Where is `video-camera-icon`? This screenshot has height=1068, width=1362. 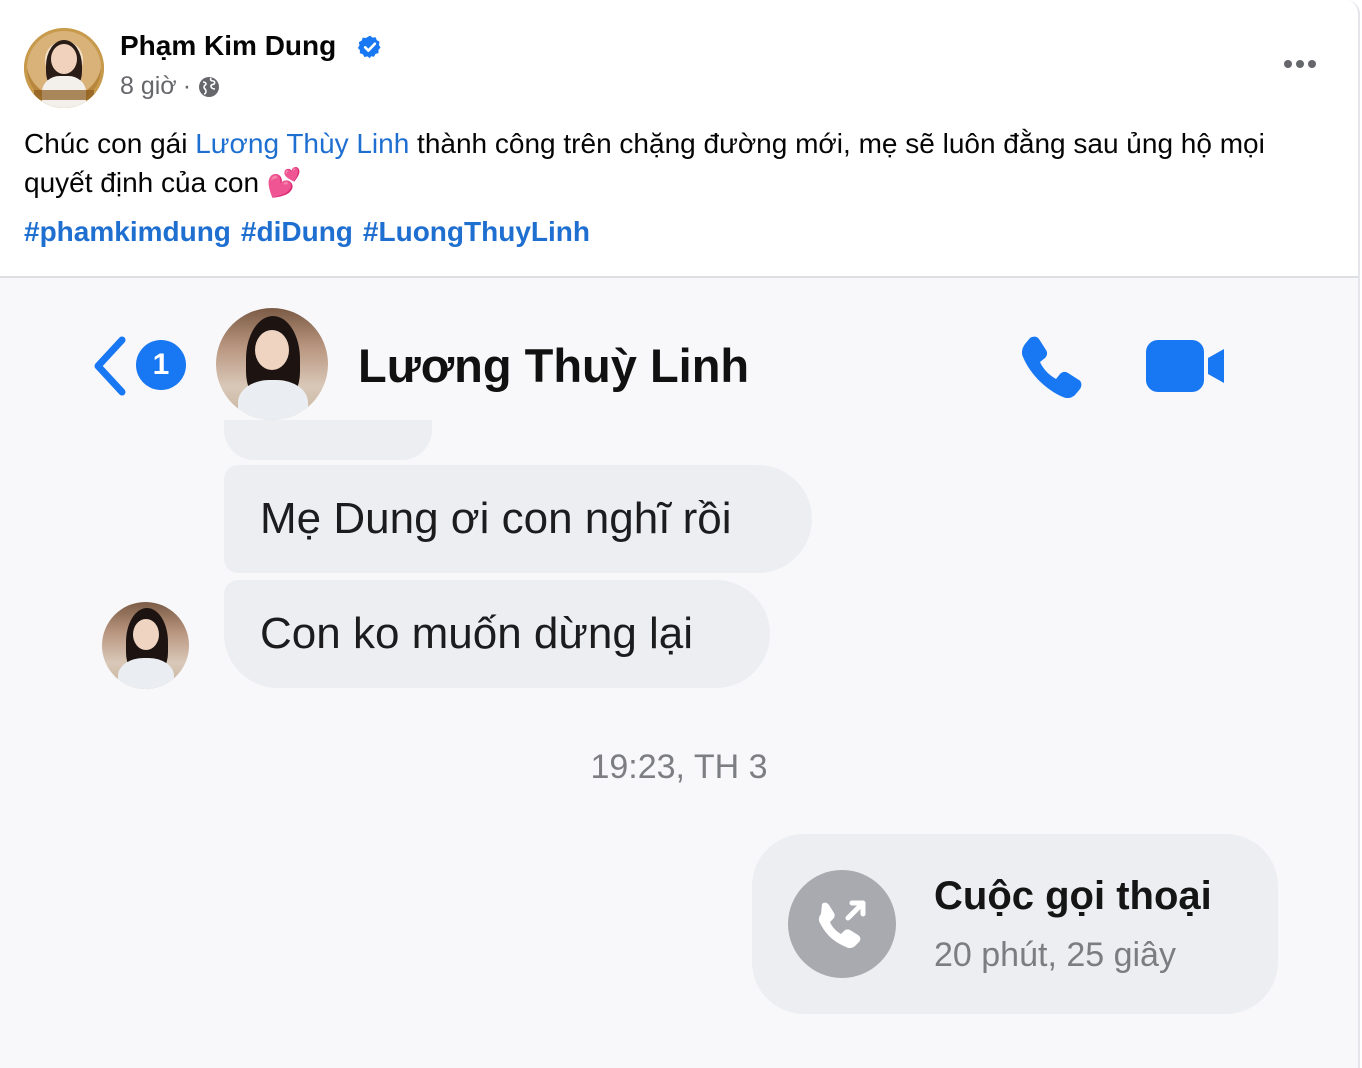 video-camera-icon is located at coordinates (1185, 366).